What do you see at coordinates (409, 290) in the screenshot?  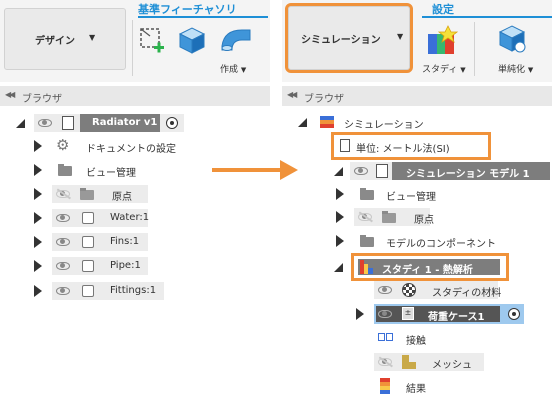 I see `material-icon` at bounding box center [409, 290].